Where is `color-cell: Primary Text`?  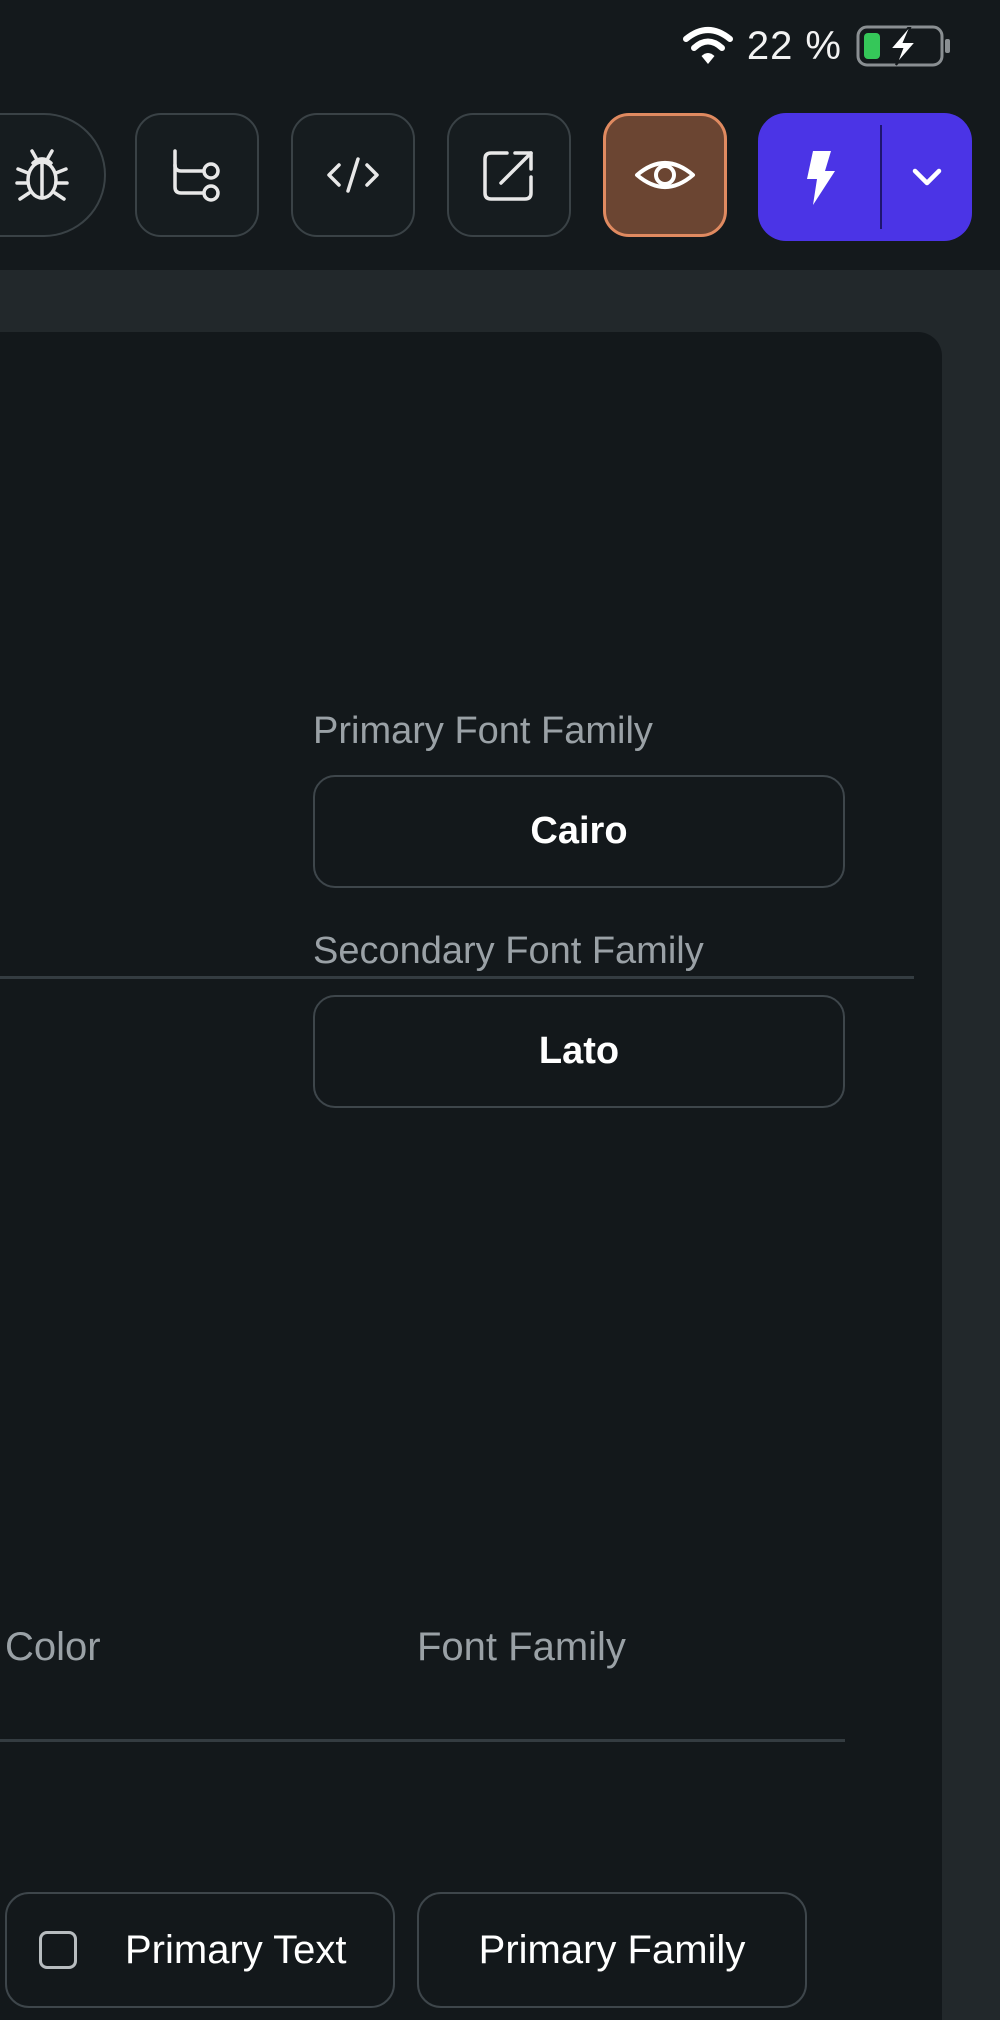
color-cell: Primary Text is located at coordinates (200, 1950).